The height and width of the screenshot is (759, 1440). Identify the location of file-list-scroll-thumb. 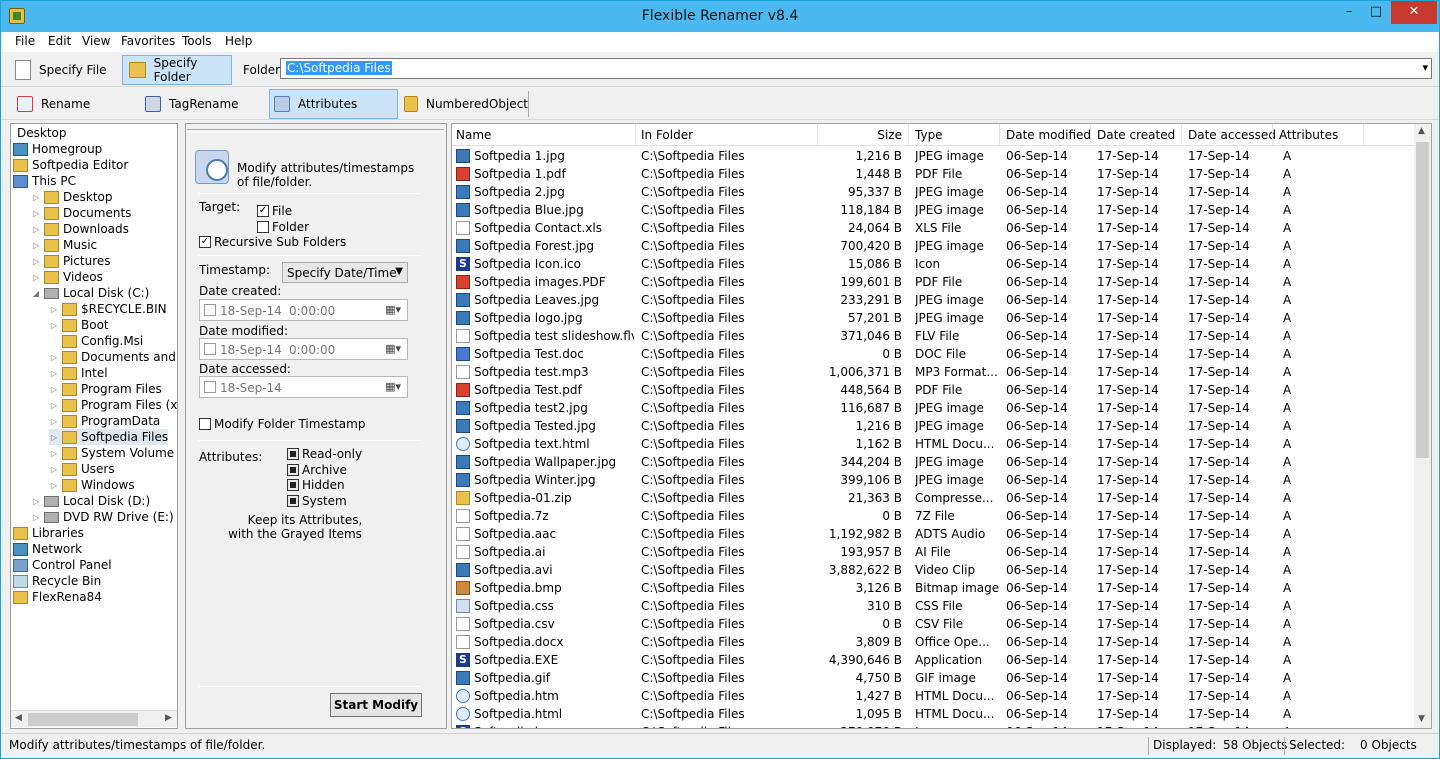
(1422, 300).